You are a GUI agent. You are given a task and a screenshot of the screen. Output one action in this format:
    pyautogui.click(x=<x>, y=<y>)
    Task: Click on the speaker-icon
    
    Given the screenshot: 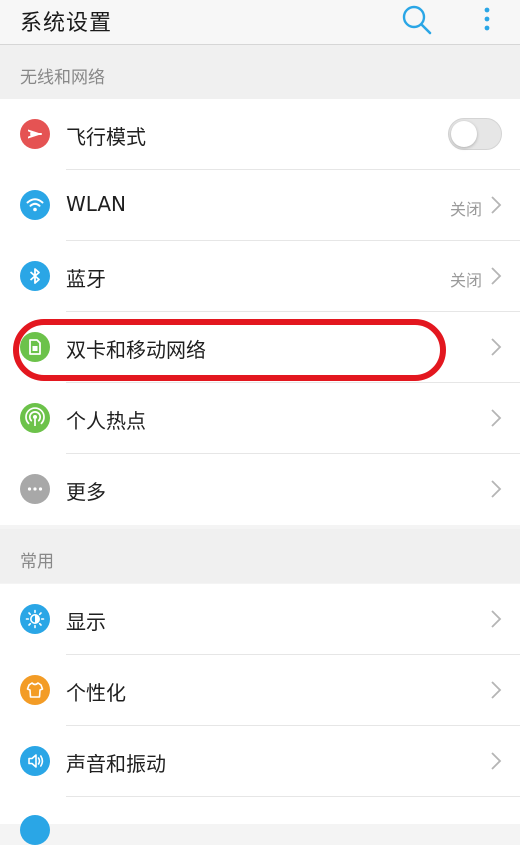 What is the action you would take?
    pyautogui.click(x=35, y=761)
    